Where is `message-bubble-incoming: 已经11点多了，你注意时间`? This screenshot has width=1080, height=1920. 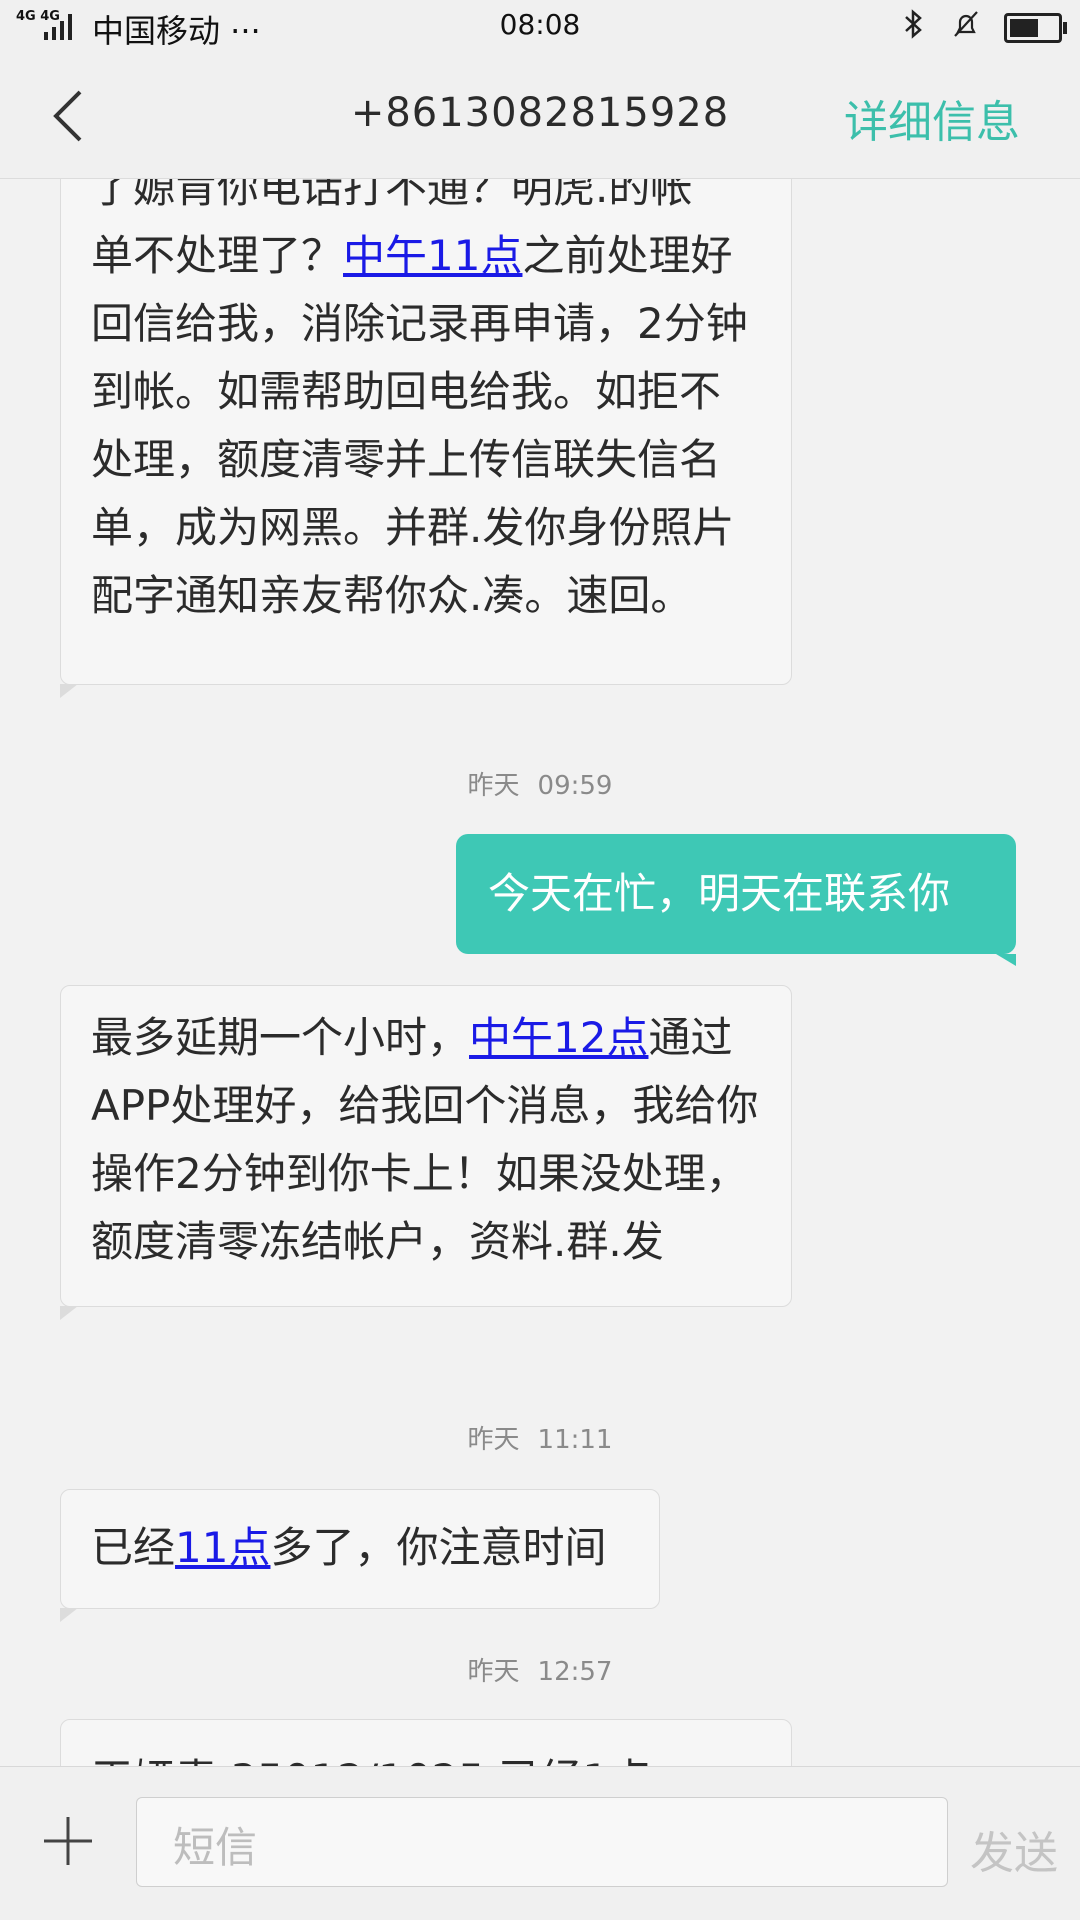
message-bubble-incoming: 已经11点多了，你注意时间 is located at coordinates (360, 1555).